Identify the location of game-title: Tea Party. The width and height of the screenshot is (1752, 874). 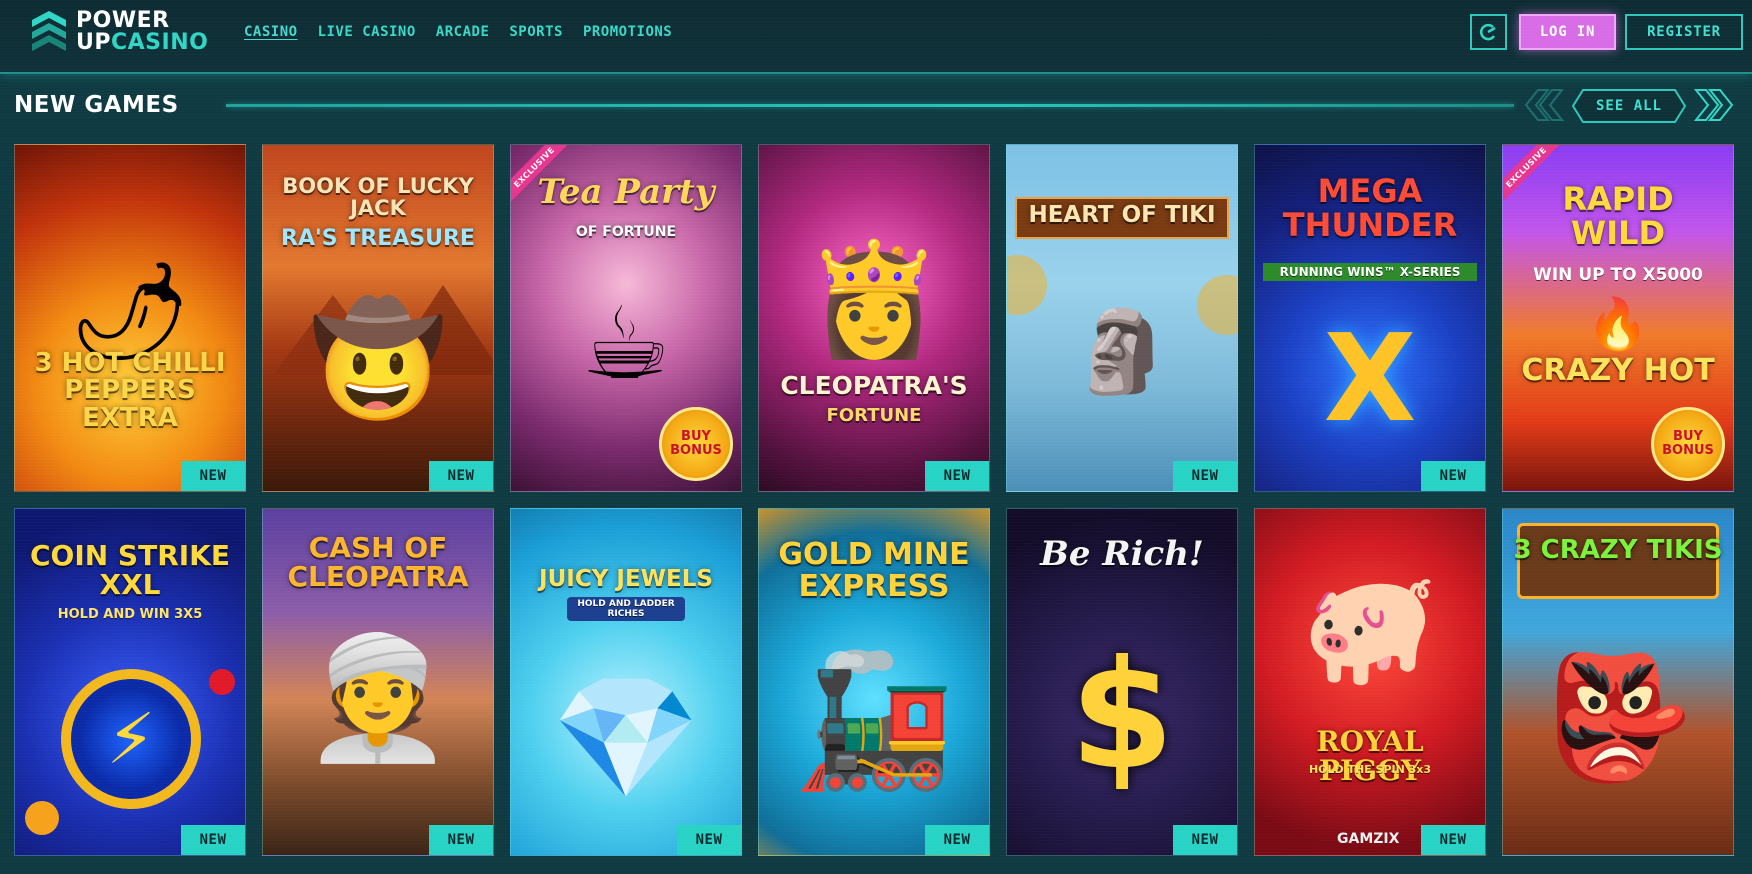
(626, 192).